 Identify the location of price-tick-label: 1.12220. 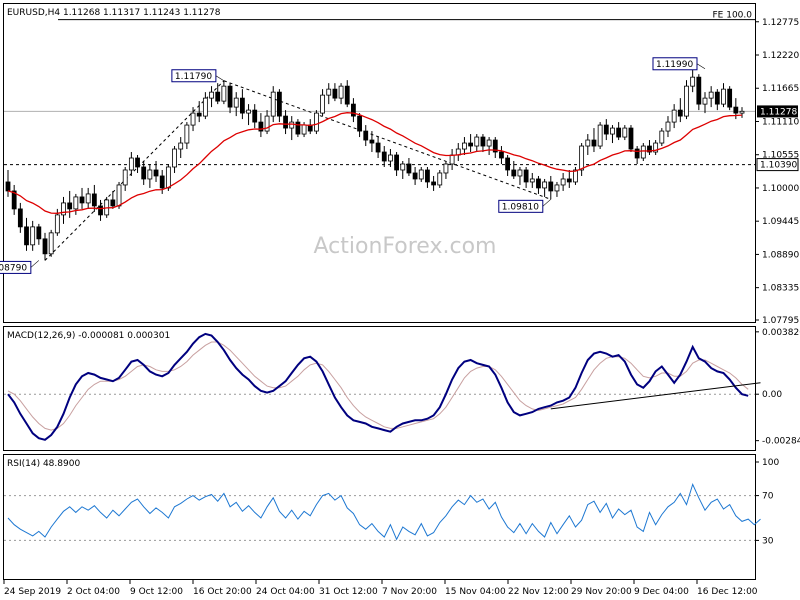
(780, 56).